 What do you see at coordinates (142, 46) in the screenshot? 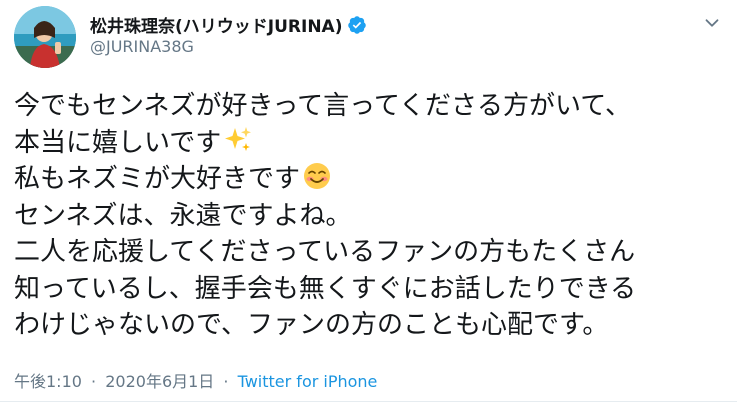
I see `author-handle: @JURINA38G` at bounding box center [142, 46].